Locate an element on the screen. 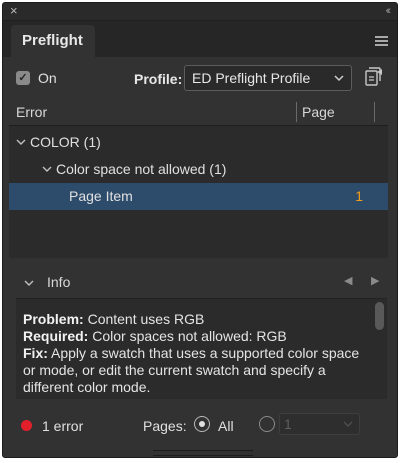 This screenshot has height=463, width=401. preflight-footer: 1 error Pages: All 1 is located at coordinates (200, 428).